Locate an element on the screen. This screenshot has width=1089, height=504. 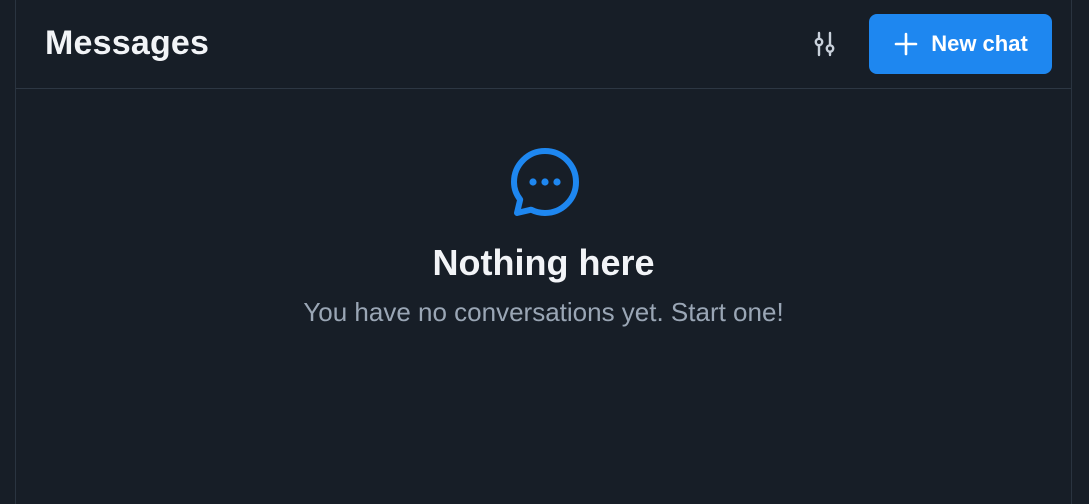
filter-button is located at coordinates (824, 44).